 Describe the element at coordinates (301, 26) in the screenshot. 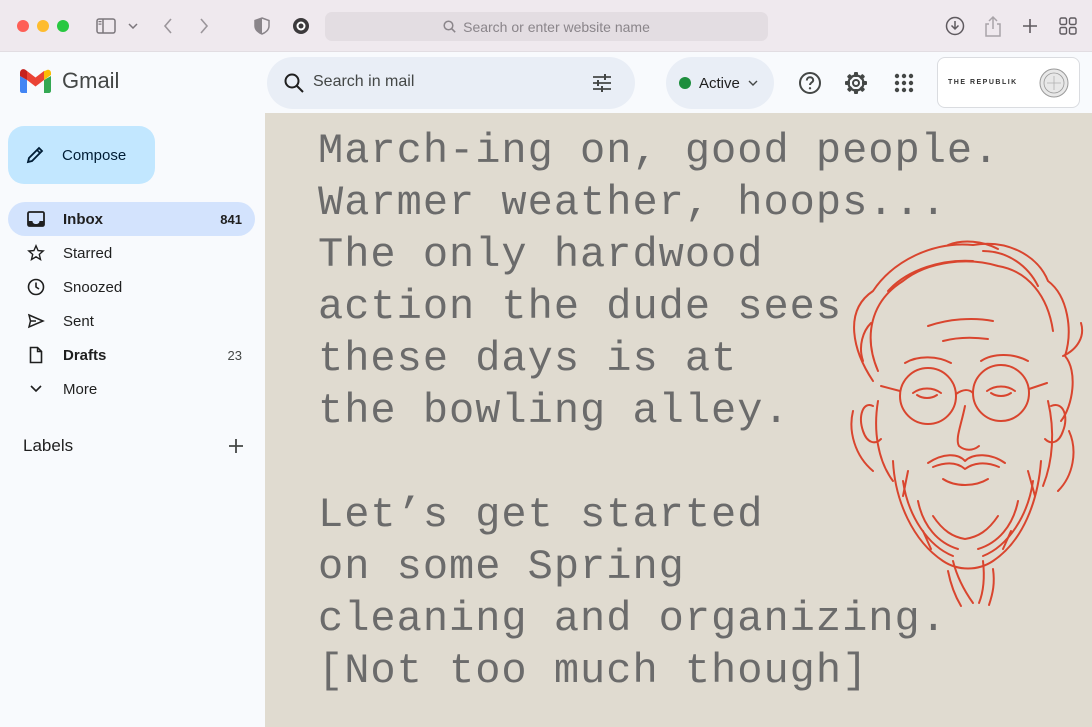

I see `extension-icon` at that location.